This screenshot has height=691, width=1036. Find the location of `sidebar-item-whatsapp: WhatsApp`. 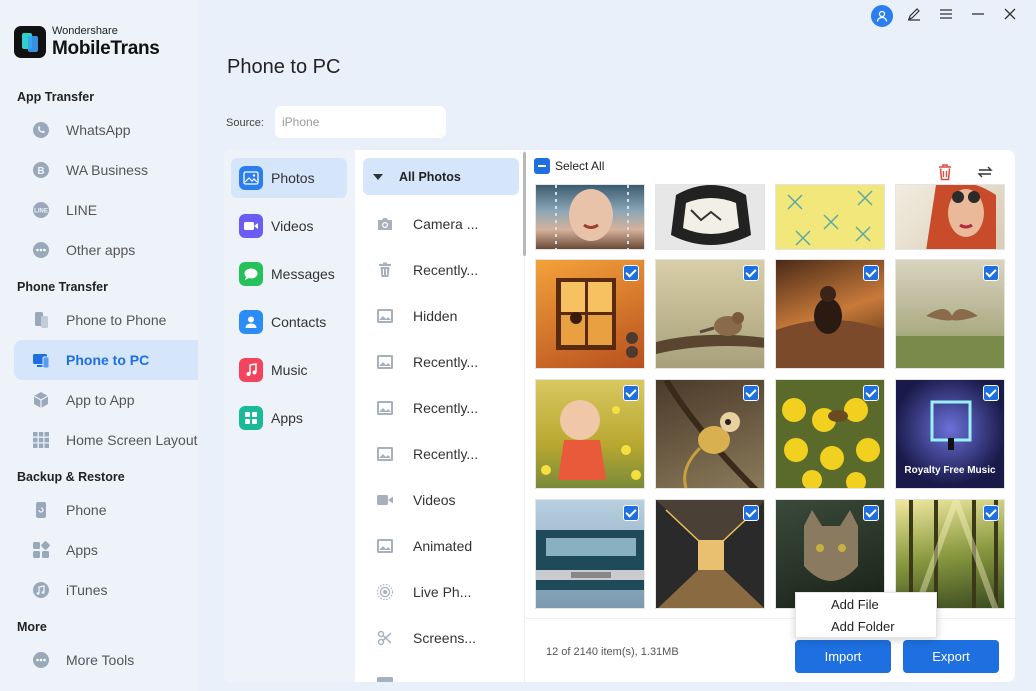

sidebar-item-whatsapp: WhatsApp is located at coordinates (106, 130).